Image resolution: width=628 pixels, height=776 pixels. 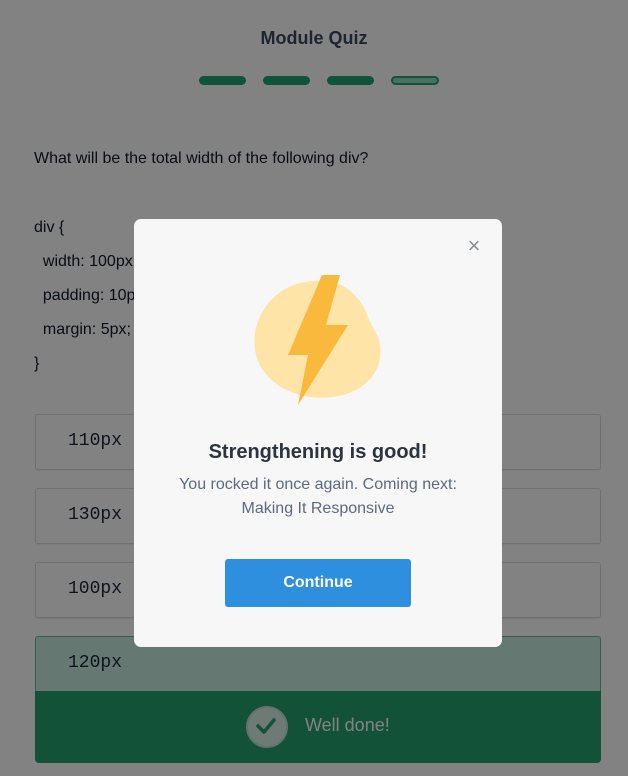 I want to click on lightning-bolt-icon, so click(x=317, y=340).